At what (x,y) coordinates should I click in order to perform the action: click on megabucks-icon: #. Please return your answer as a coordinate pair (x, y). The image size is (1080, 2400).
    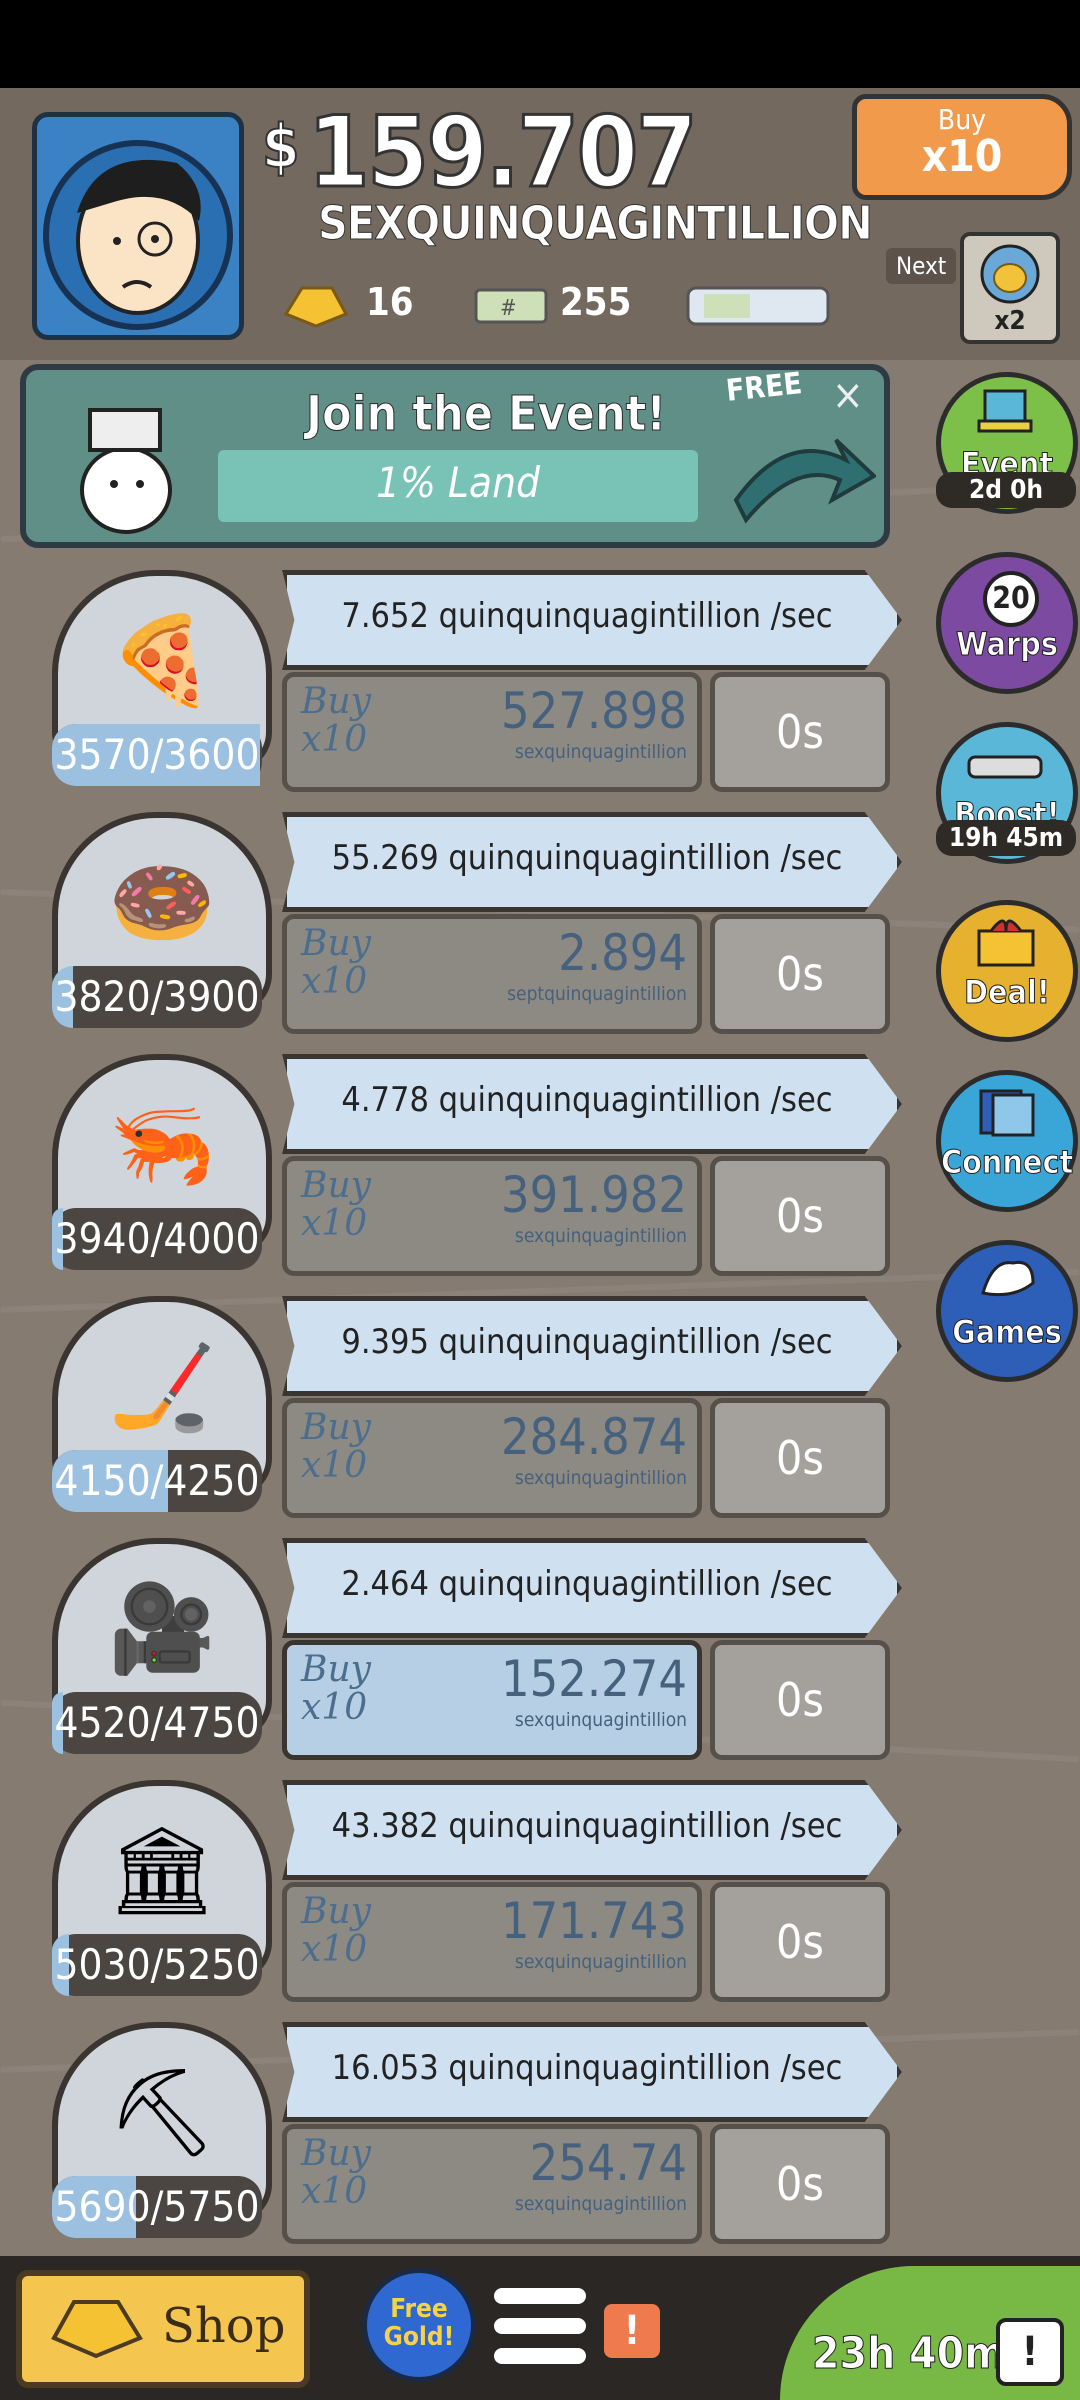
    Looking at the image, I should click on (511, 308).